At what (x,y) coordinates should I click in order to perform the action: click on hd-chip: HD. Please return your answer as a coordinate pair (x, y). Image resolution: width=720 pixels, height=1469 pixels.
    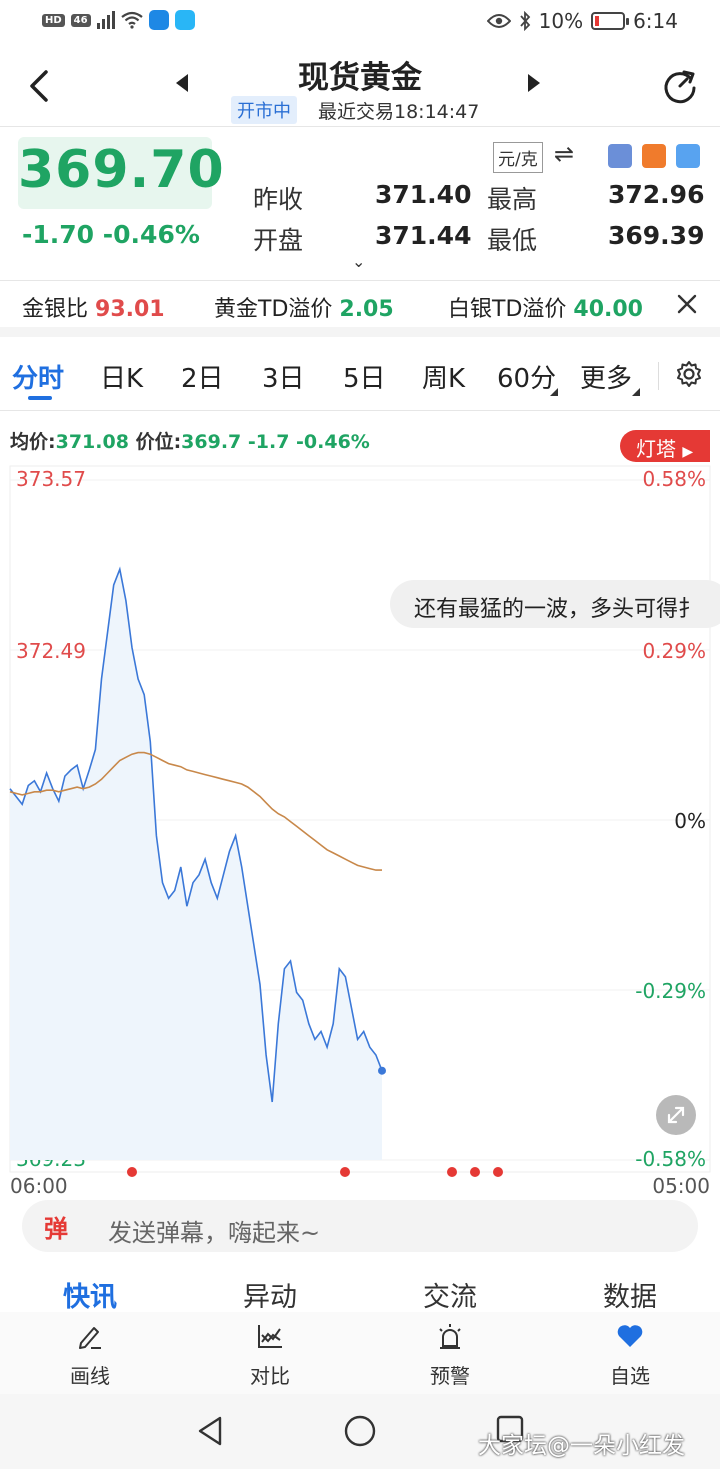
    Looking at the image, I should click on (53, 20).